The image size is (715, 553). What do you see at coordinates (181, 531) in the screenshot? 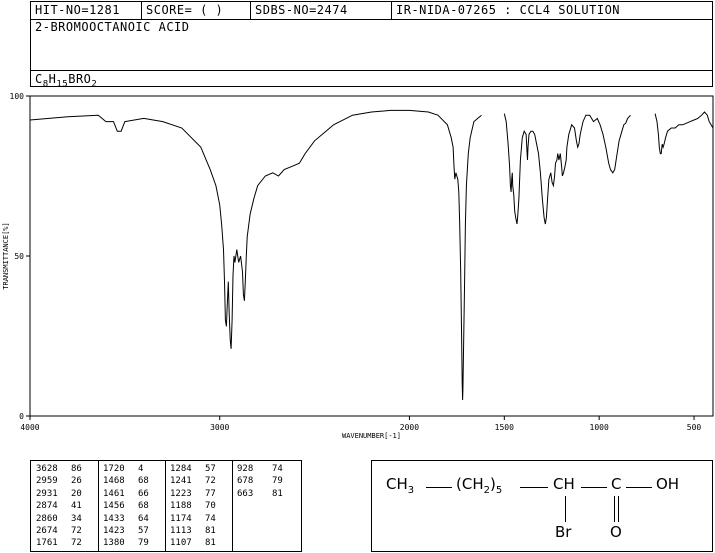
I see `peak-wavenumber: 1113` at bounding box center [181, 531].